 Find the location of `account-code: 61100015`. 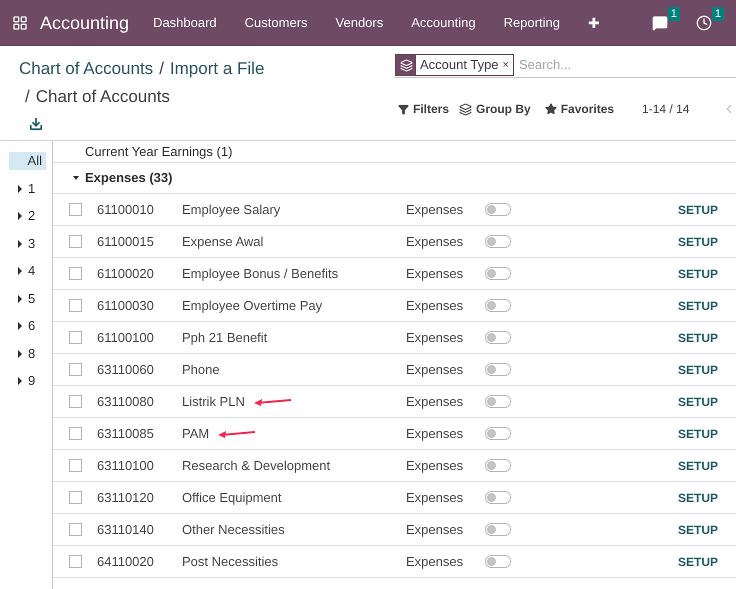

account-code: 61100015 is located at coordinates (126, 241).